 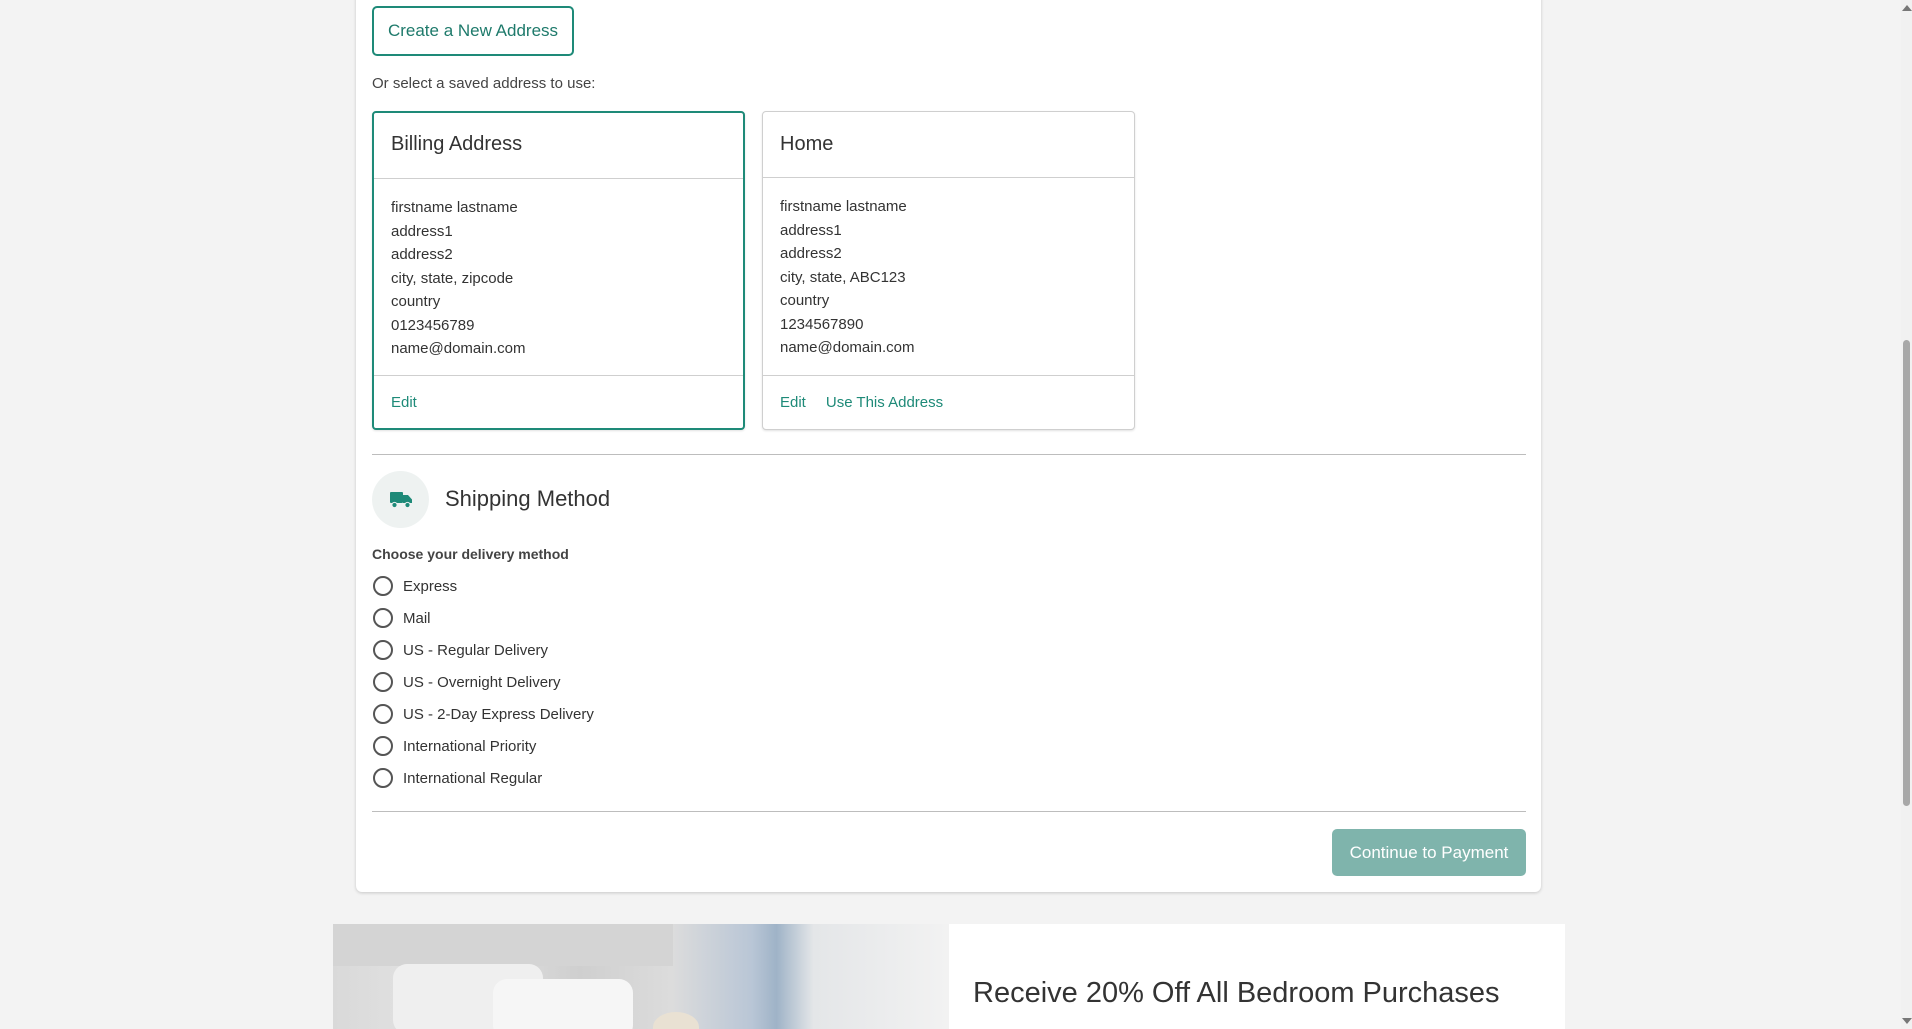 I want to click on address-line: city, state, zipcode, so click(x=452, y=278).